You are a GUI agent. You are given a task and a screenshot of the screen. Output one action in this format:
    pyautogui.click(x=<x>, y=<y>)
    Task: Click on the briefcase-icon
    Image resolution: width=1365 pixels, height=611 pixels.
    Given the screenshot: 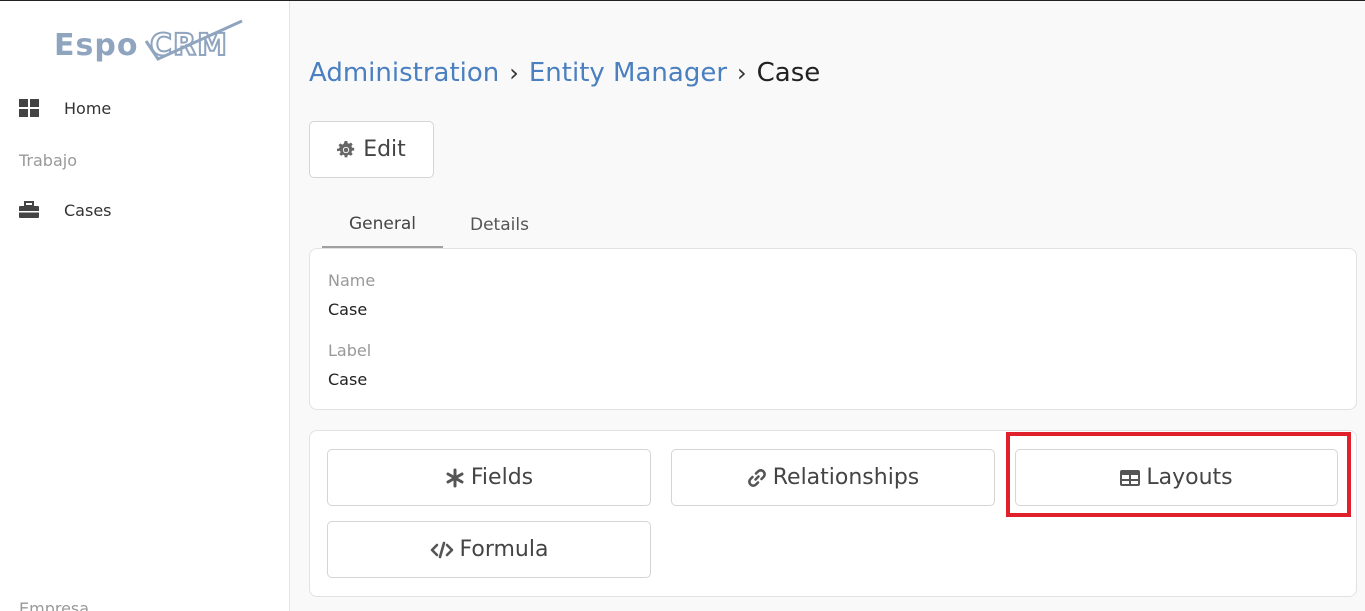 What is the action you would take?
    pyautogui.click(x=29, y=210)
    